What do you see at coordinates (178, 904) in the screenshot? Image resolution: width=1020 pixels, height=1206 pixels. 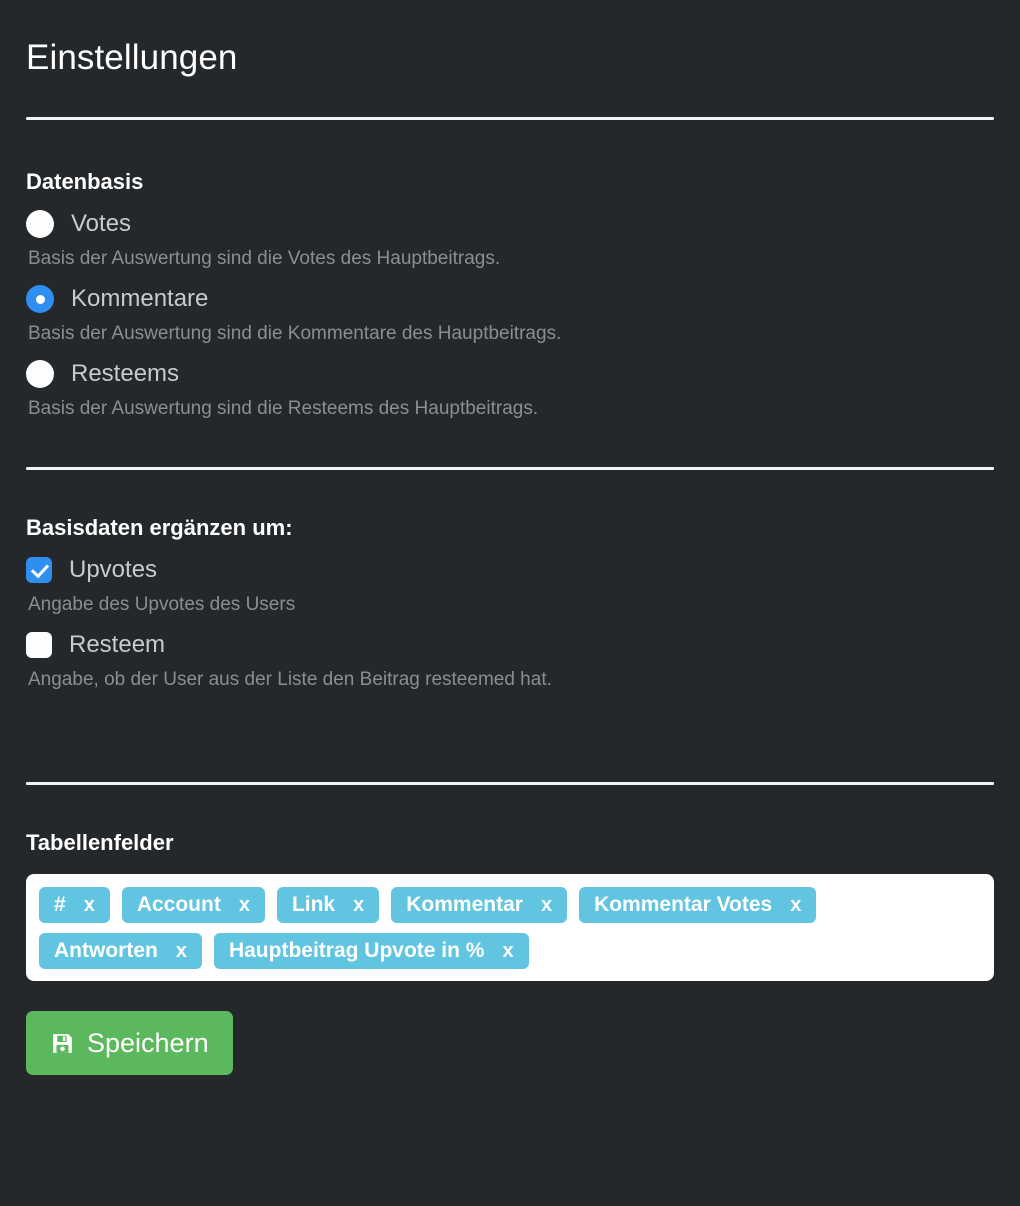 I see `tag-chip-label: Account` at bounding box center [178, 904].